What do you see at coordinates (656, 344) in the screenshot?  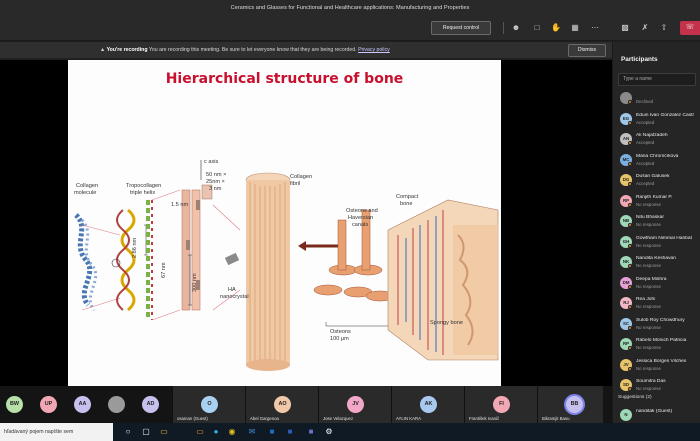 I see `participant-item: RP Rabelo Monich Patricia No response` at bounding box center [656, 344].